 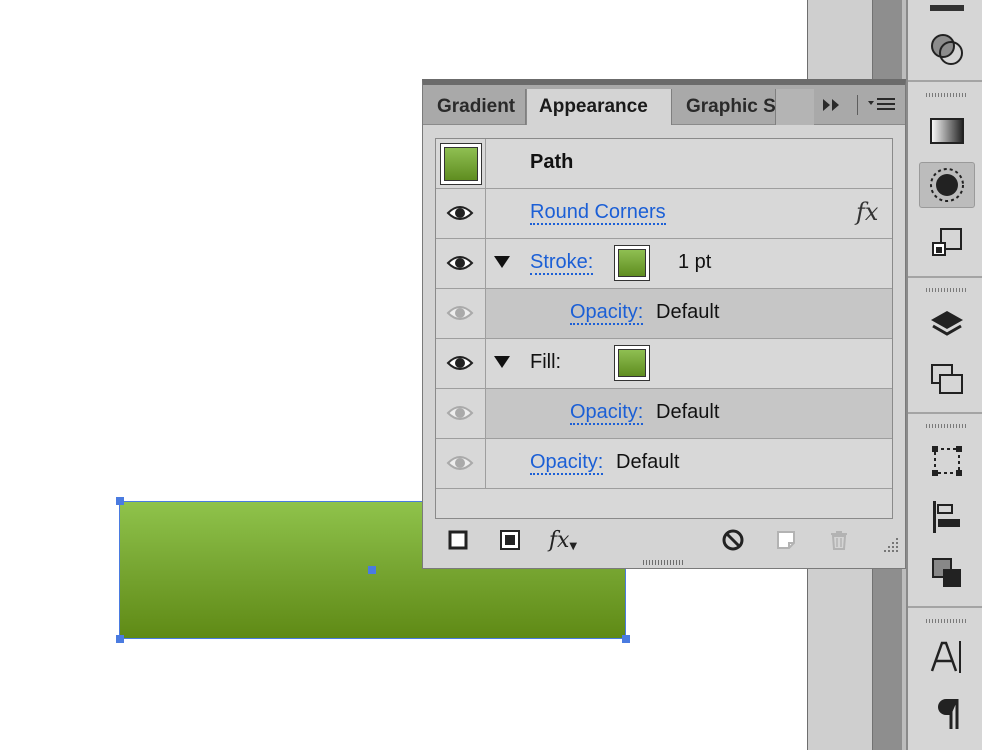 I want to click on appearance-row-fill: Fill:, so click(x=664, y=364).